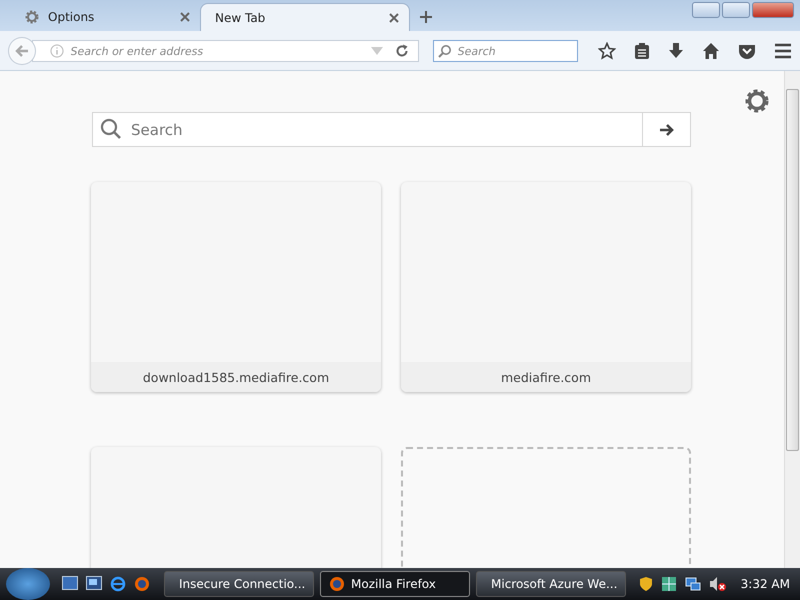  I want to click on network-grid-icon, so click(668, 584).